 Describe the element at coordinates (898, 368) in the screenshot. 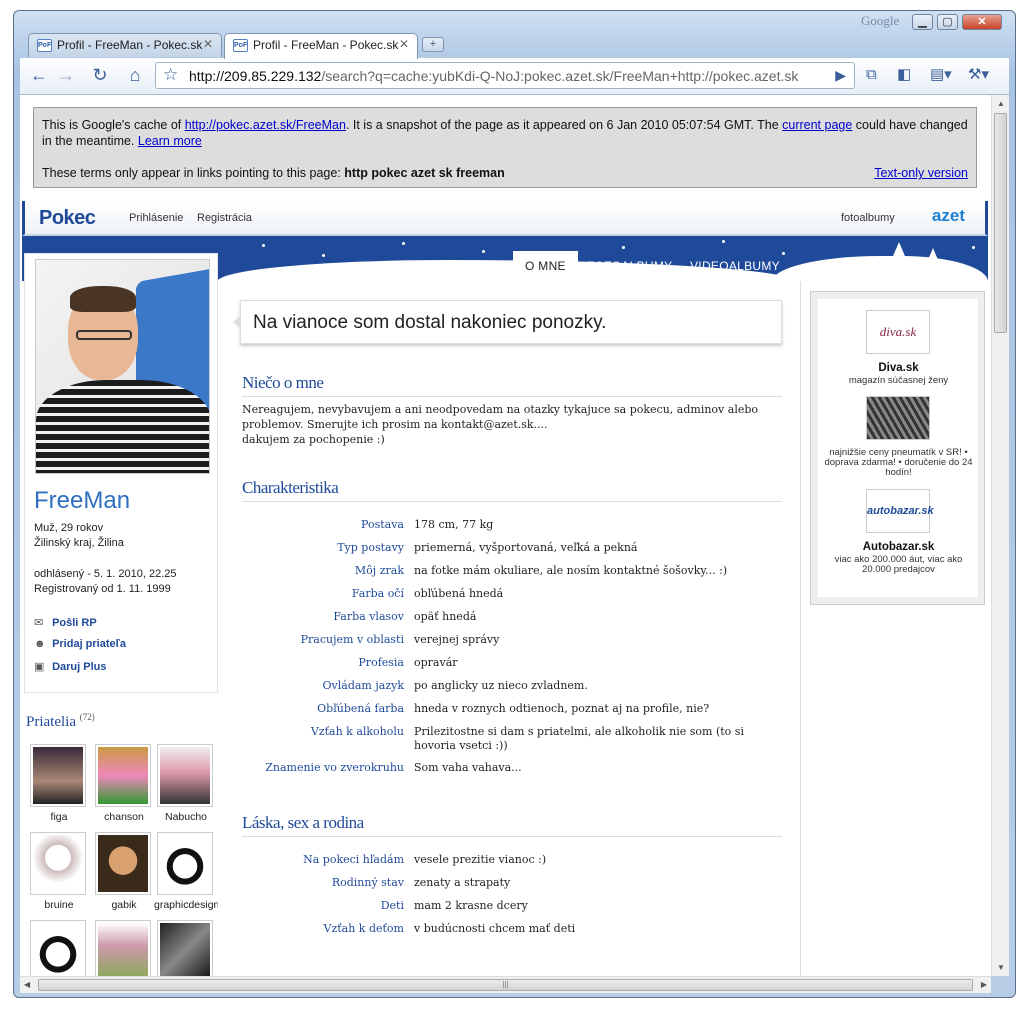

I see `ad-title: Diva.sk` at that location.